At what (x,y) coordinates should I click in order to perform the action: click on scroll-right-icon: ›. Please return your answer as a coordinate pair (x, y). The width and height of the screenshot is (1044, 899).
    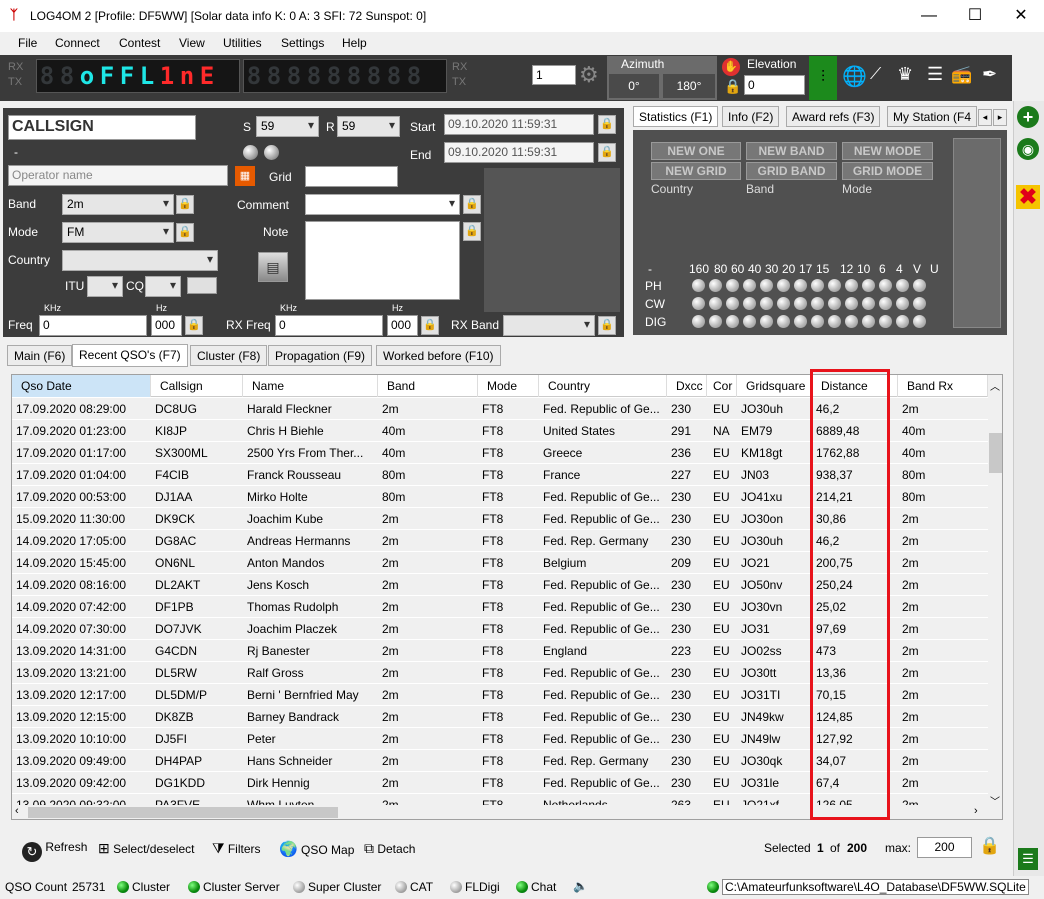
    Looking at the image, I should click on (976, 811).